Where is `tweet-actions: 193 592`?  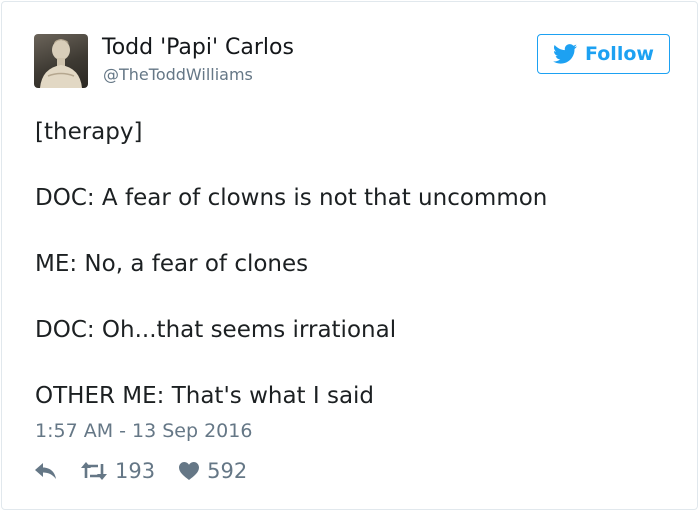 tweet-actions: 193 592 is located at coordinates (141, 471).